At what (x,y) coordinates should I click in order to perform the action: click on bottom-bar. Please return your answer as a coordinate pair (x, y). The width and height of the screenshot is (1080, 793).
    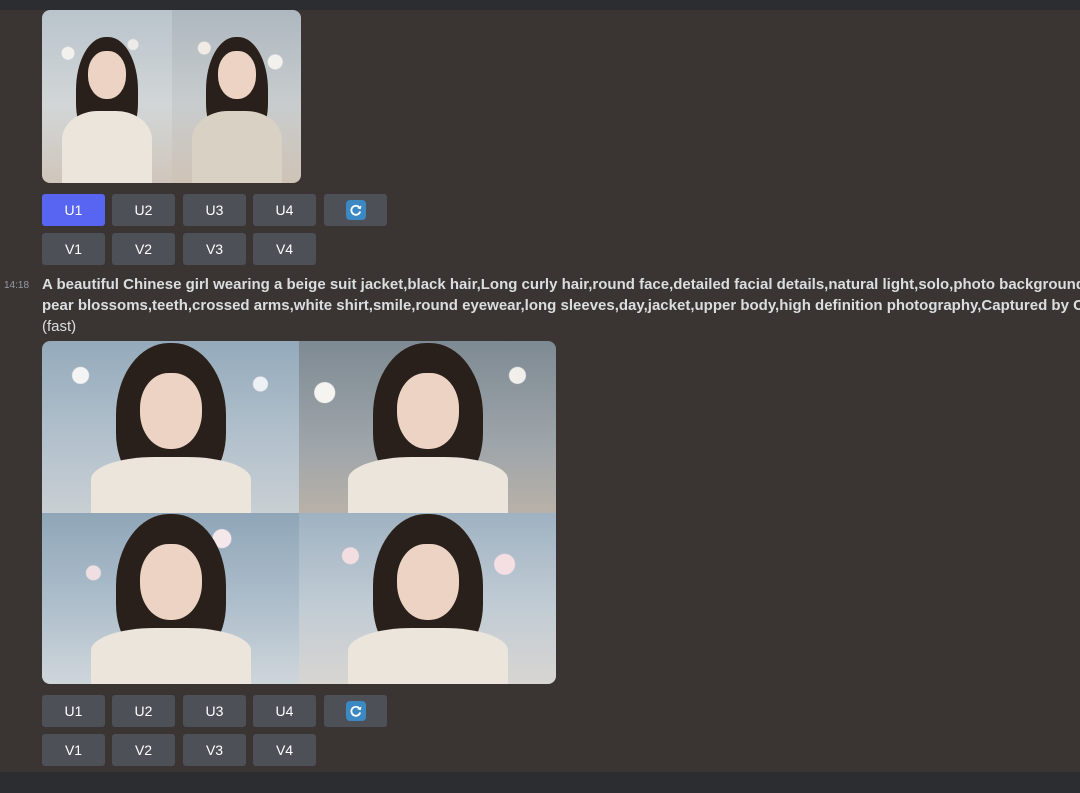
    Looking at the image, I should click on (540, 782).